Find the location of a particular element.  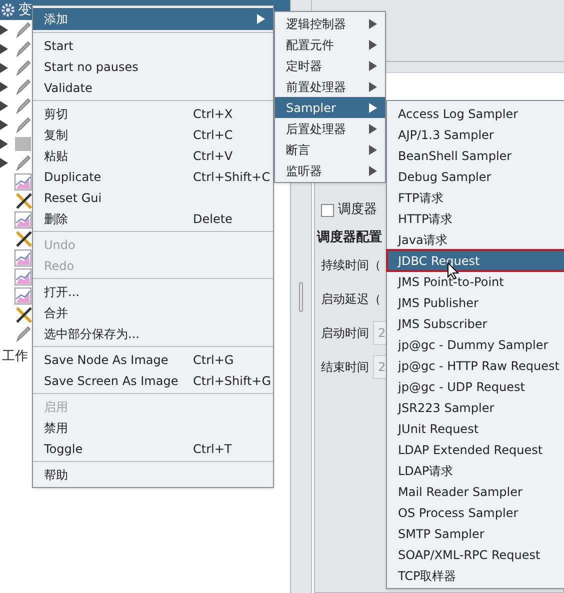

menu-item: Duplicate Ctrl+Shift+C is located at coordinates (153, 176).